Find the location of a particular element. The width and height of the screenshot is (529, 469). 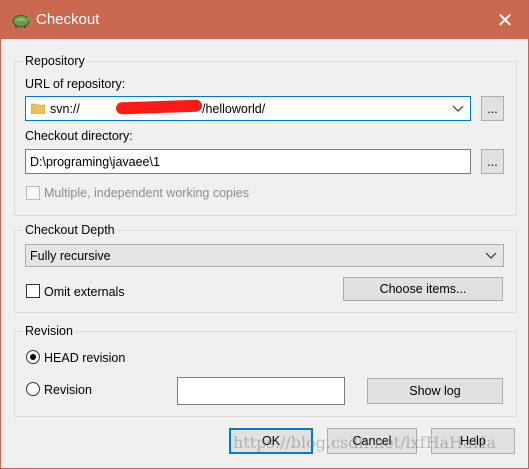

omit-externals-label: Omit externals is located at coordinates (84, 292).